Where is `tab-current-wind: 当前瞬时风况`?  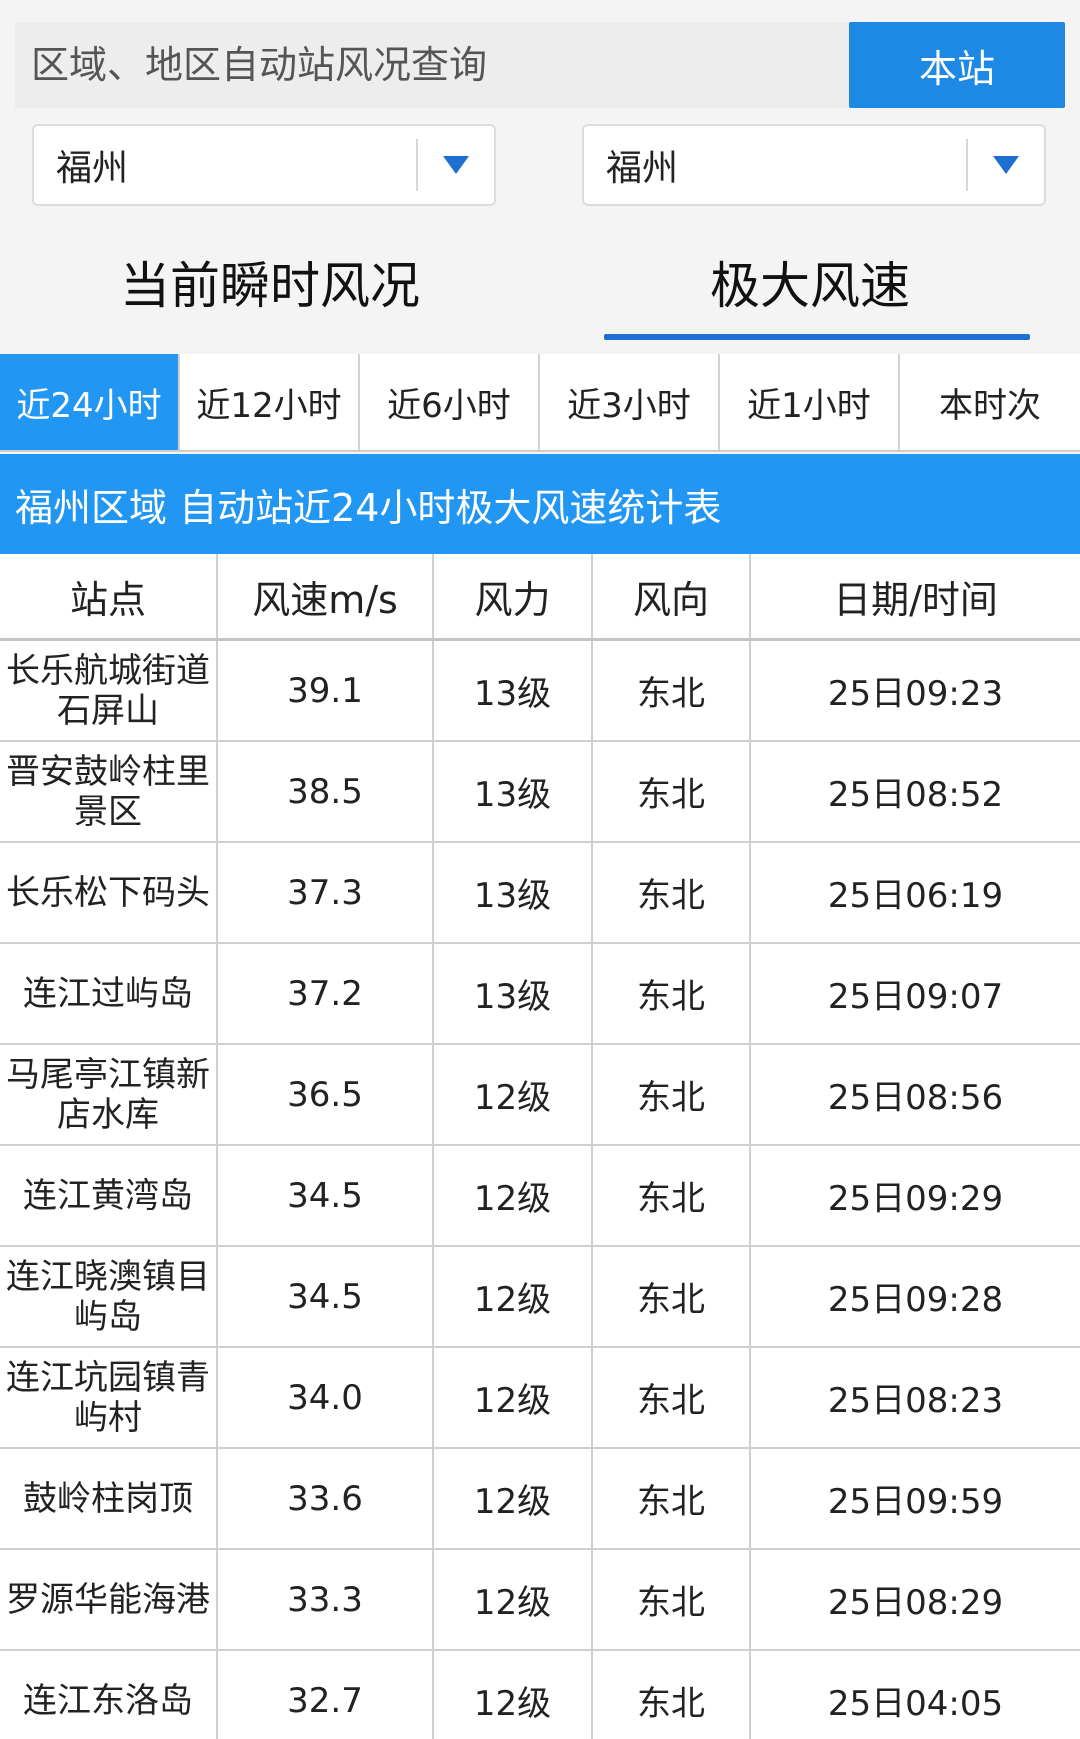
tab-current-wind: 当前瞬时风况 is located at coordinates (270, 282).